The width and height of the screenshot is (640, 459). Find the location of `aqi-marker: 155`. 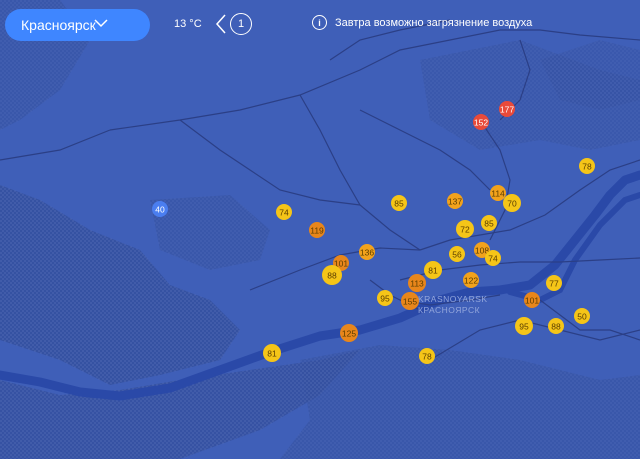

aqi-marker: 155 is located at coordinates (410, 301).